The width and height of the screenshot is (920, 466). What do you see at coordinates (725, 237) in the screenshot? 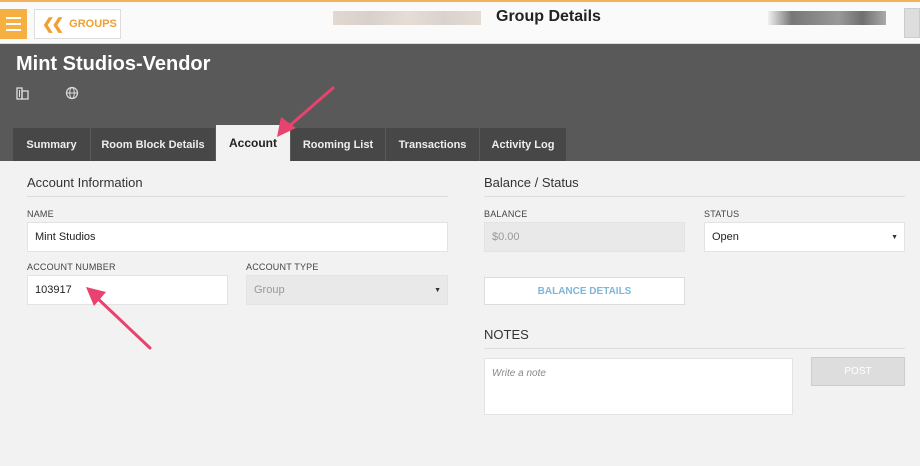
I see `status-value: Open` at bounding box center [725, 237].